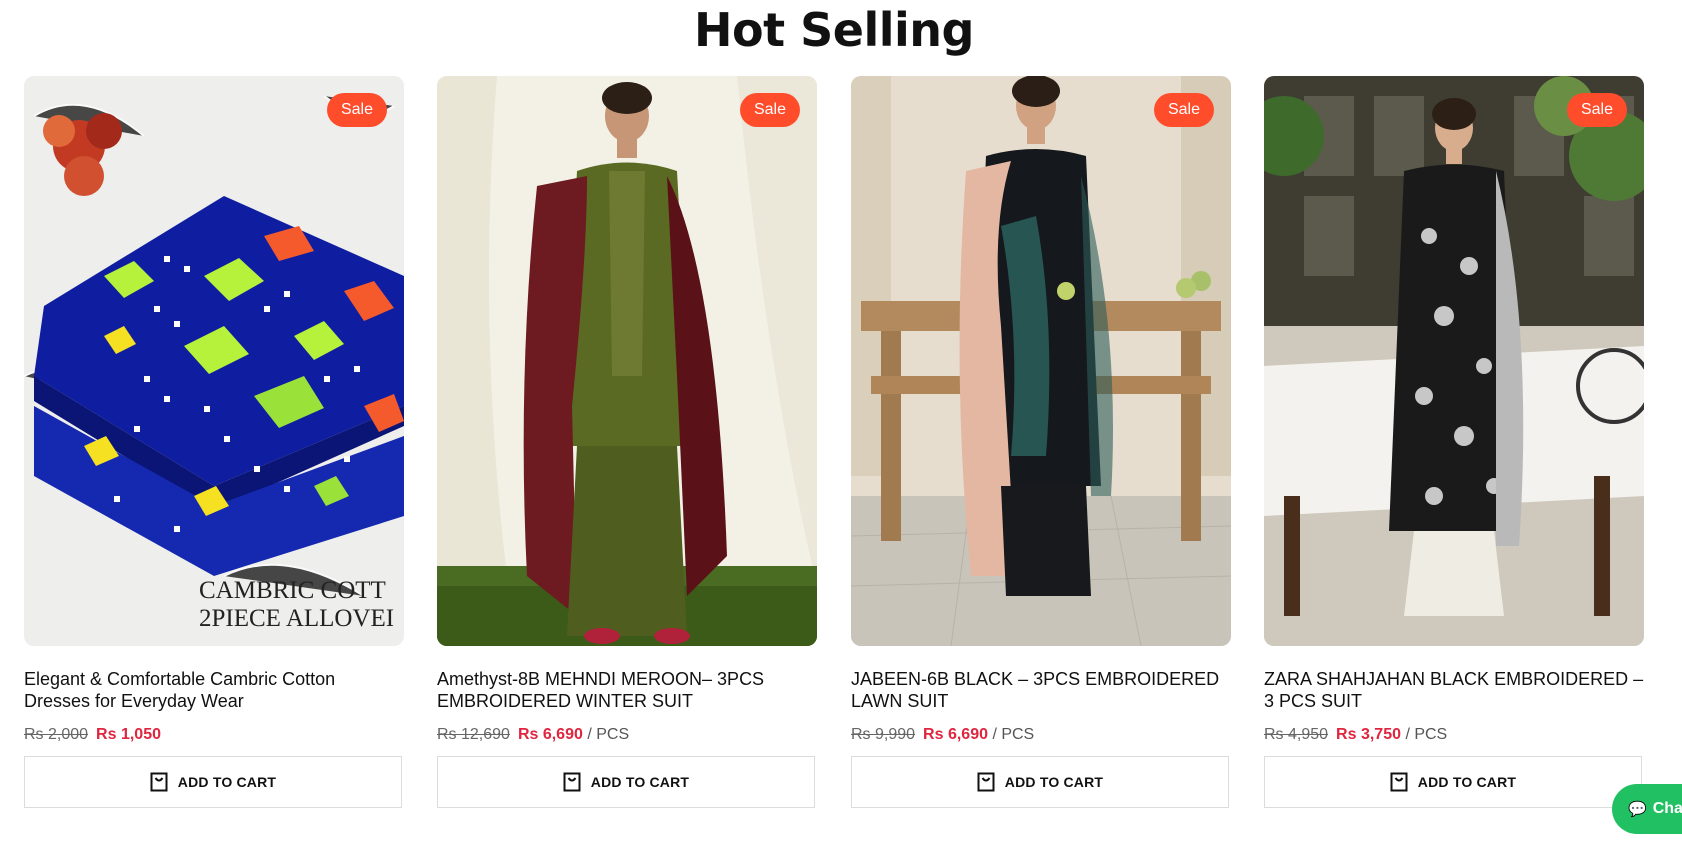  I want to click on chat-bubble-icon: 💬, so click(1637, 809).